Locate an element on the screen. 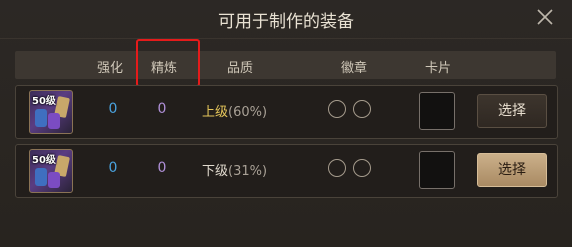 The image size is (572, 247). column-enhance: 强化 is located at coordinates (110, 68).